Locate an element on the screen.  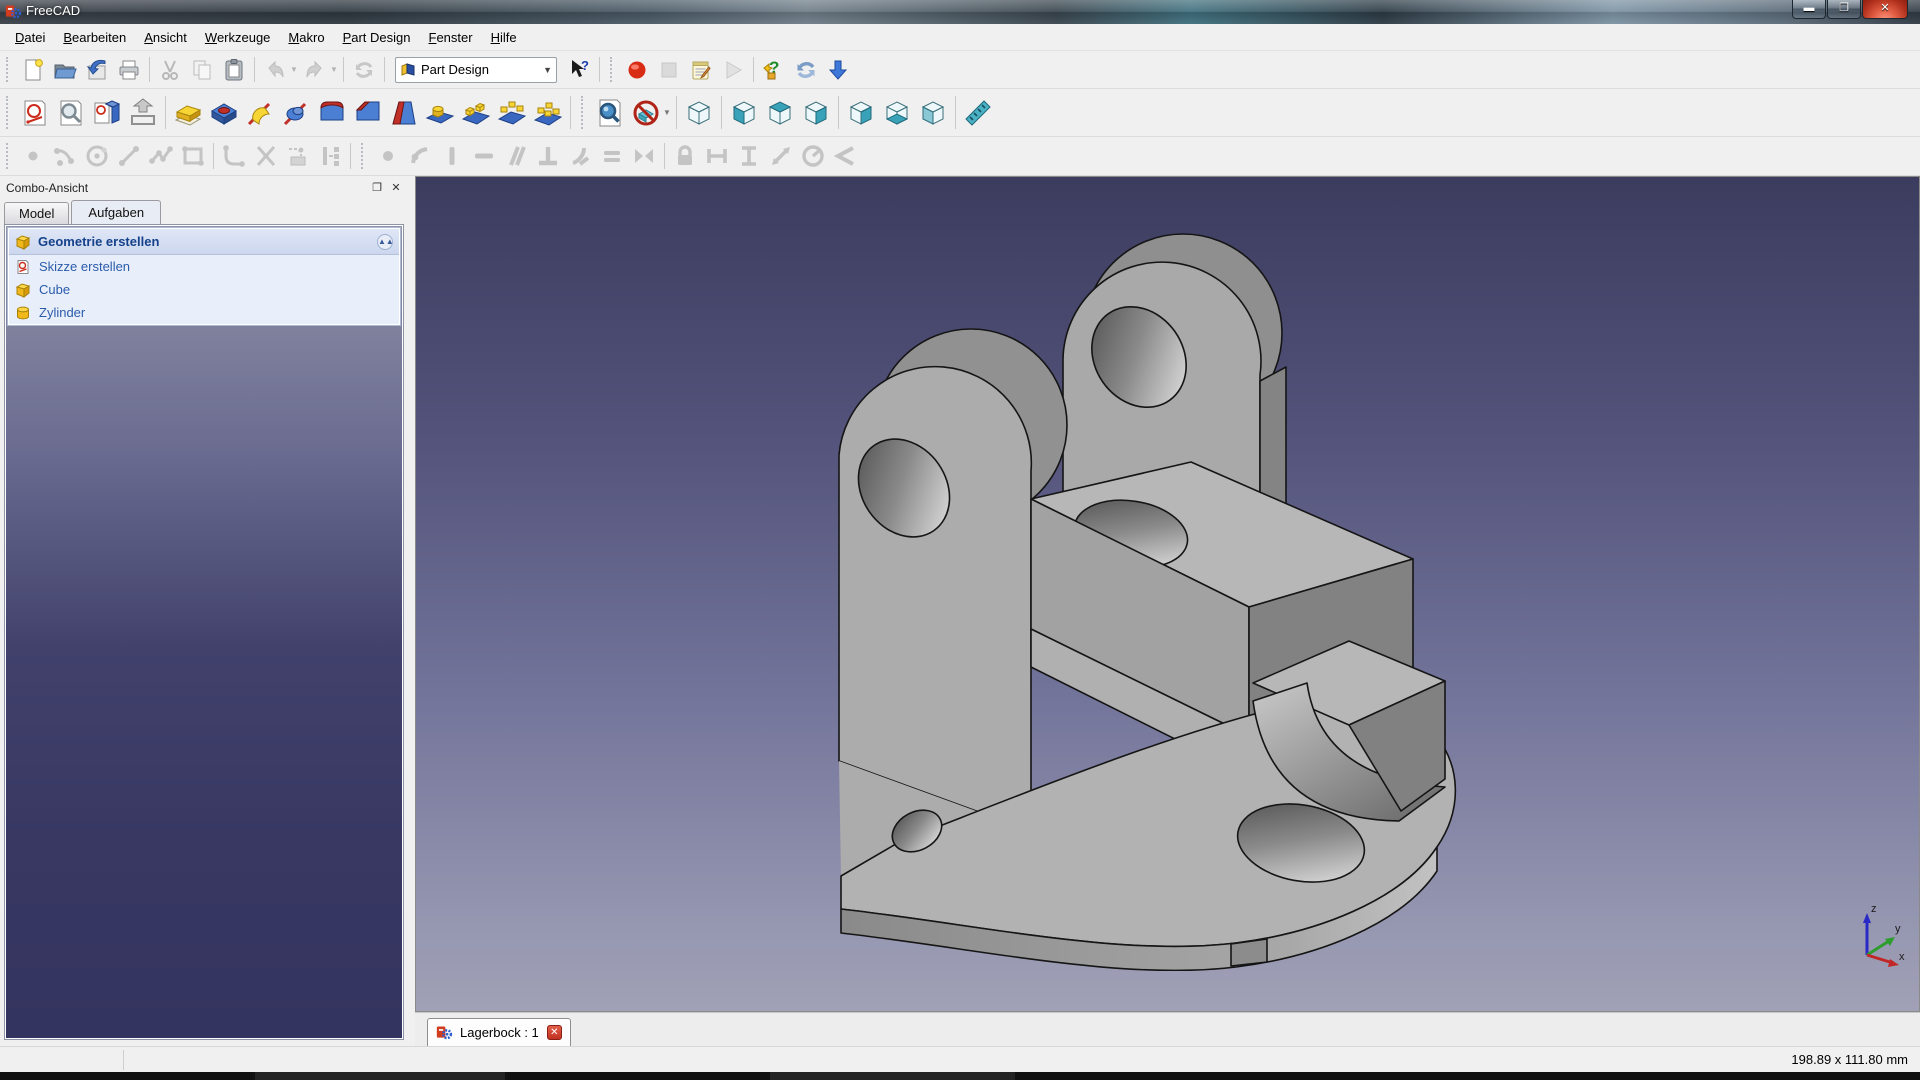
revolution-button is located at coordinates (260, 113).